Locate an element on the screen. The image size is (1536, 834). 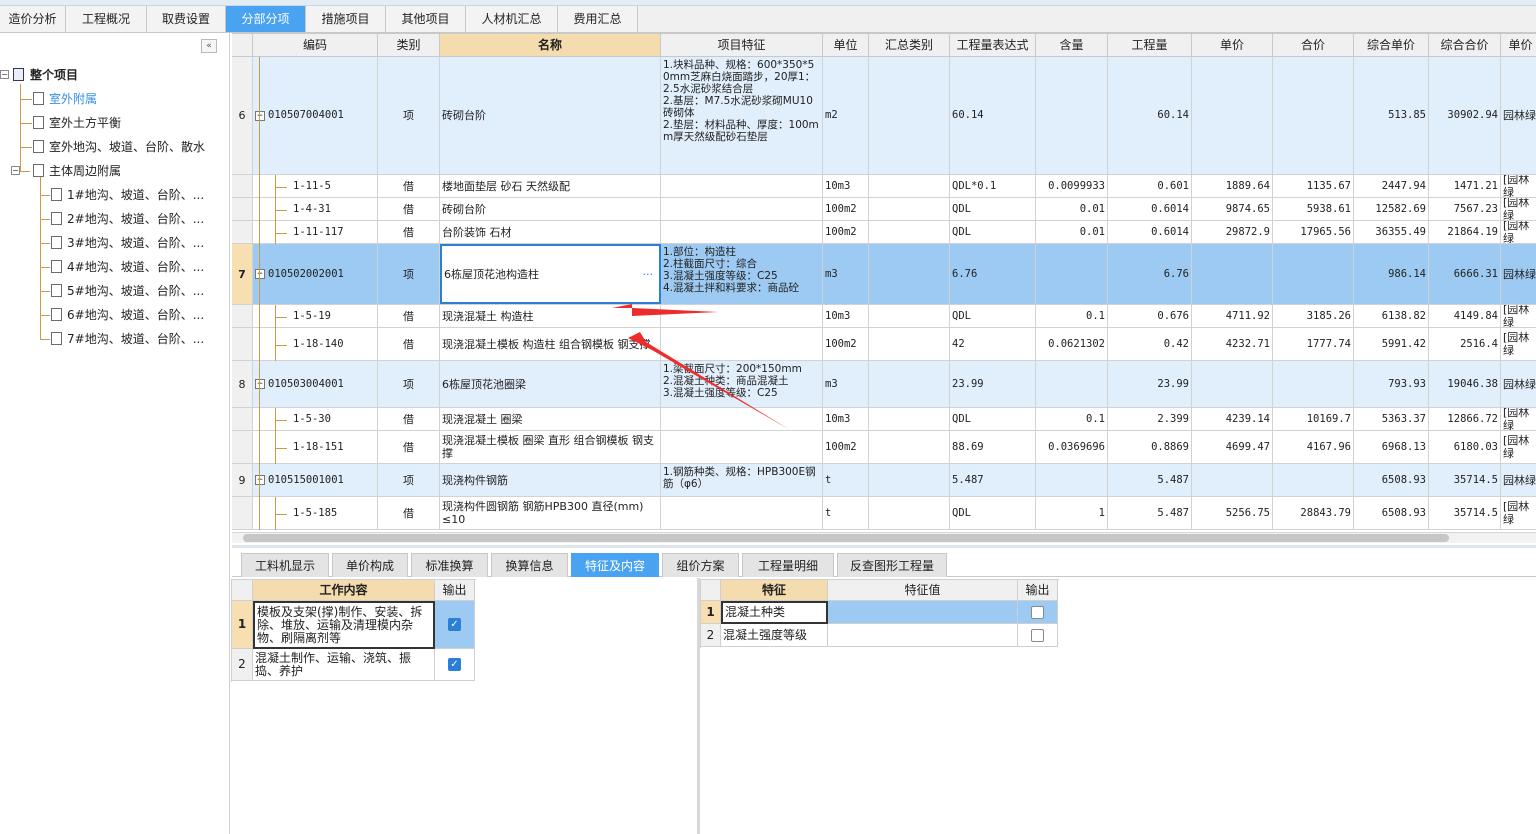
annotation-overlay is located at coordinates (701, 367).